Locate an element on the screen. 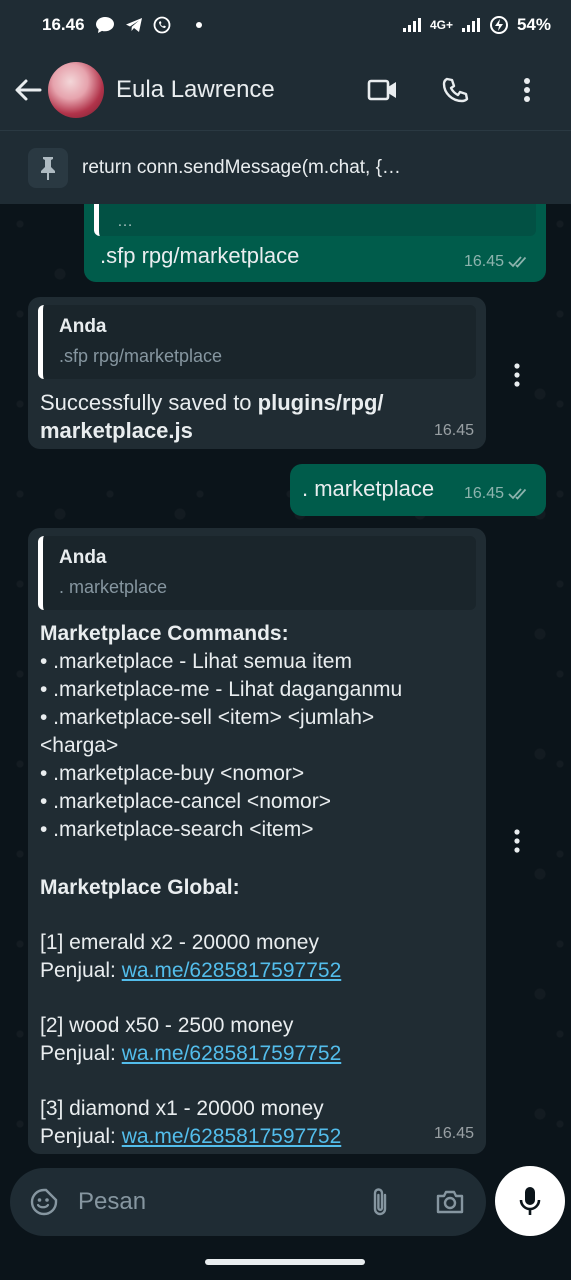 This screenshot has height=1280, width=571. voice-message-button is located at coordinates (530, 1201).